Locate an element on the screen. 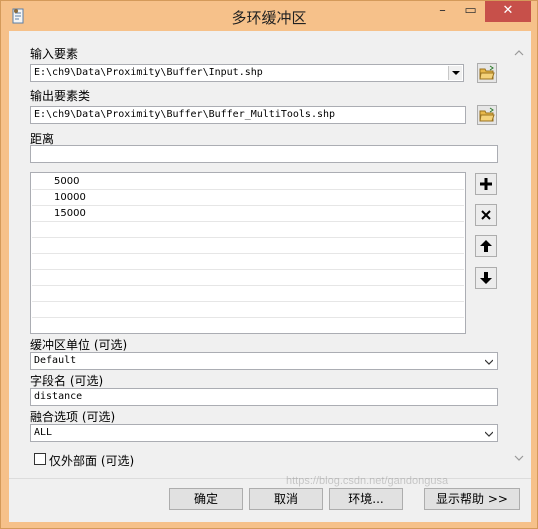 The image size is (538, 529). input-features-combobox: E:\ch9\Data\Proximity\Buffer\Input.shp is located at coordinates (247, 73).